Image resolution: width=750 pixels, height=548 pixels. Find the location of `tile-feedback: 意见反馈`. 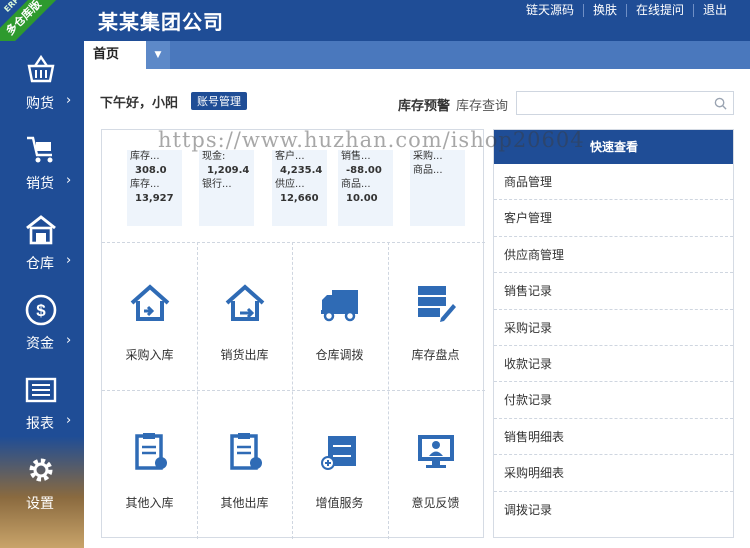

tile-feedback: 意见反馈 is located at coordinates (435, 464).